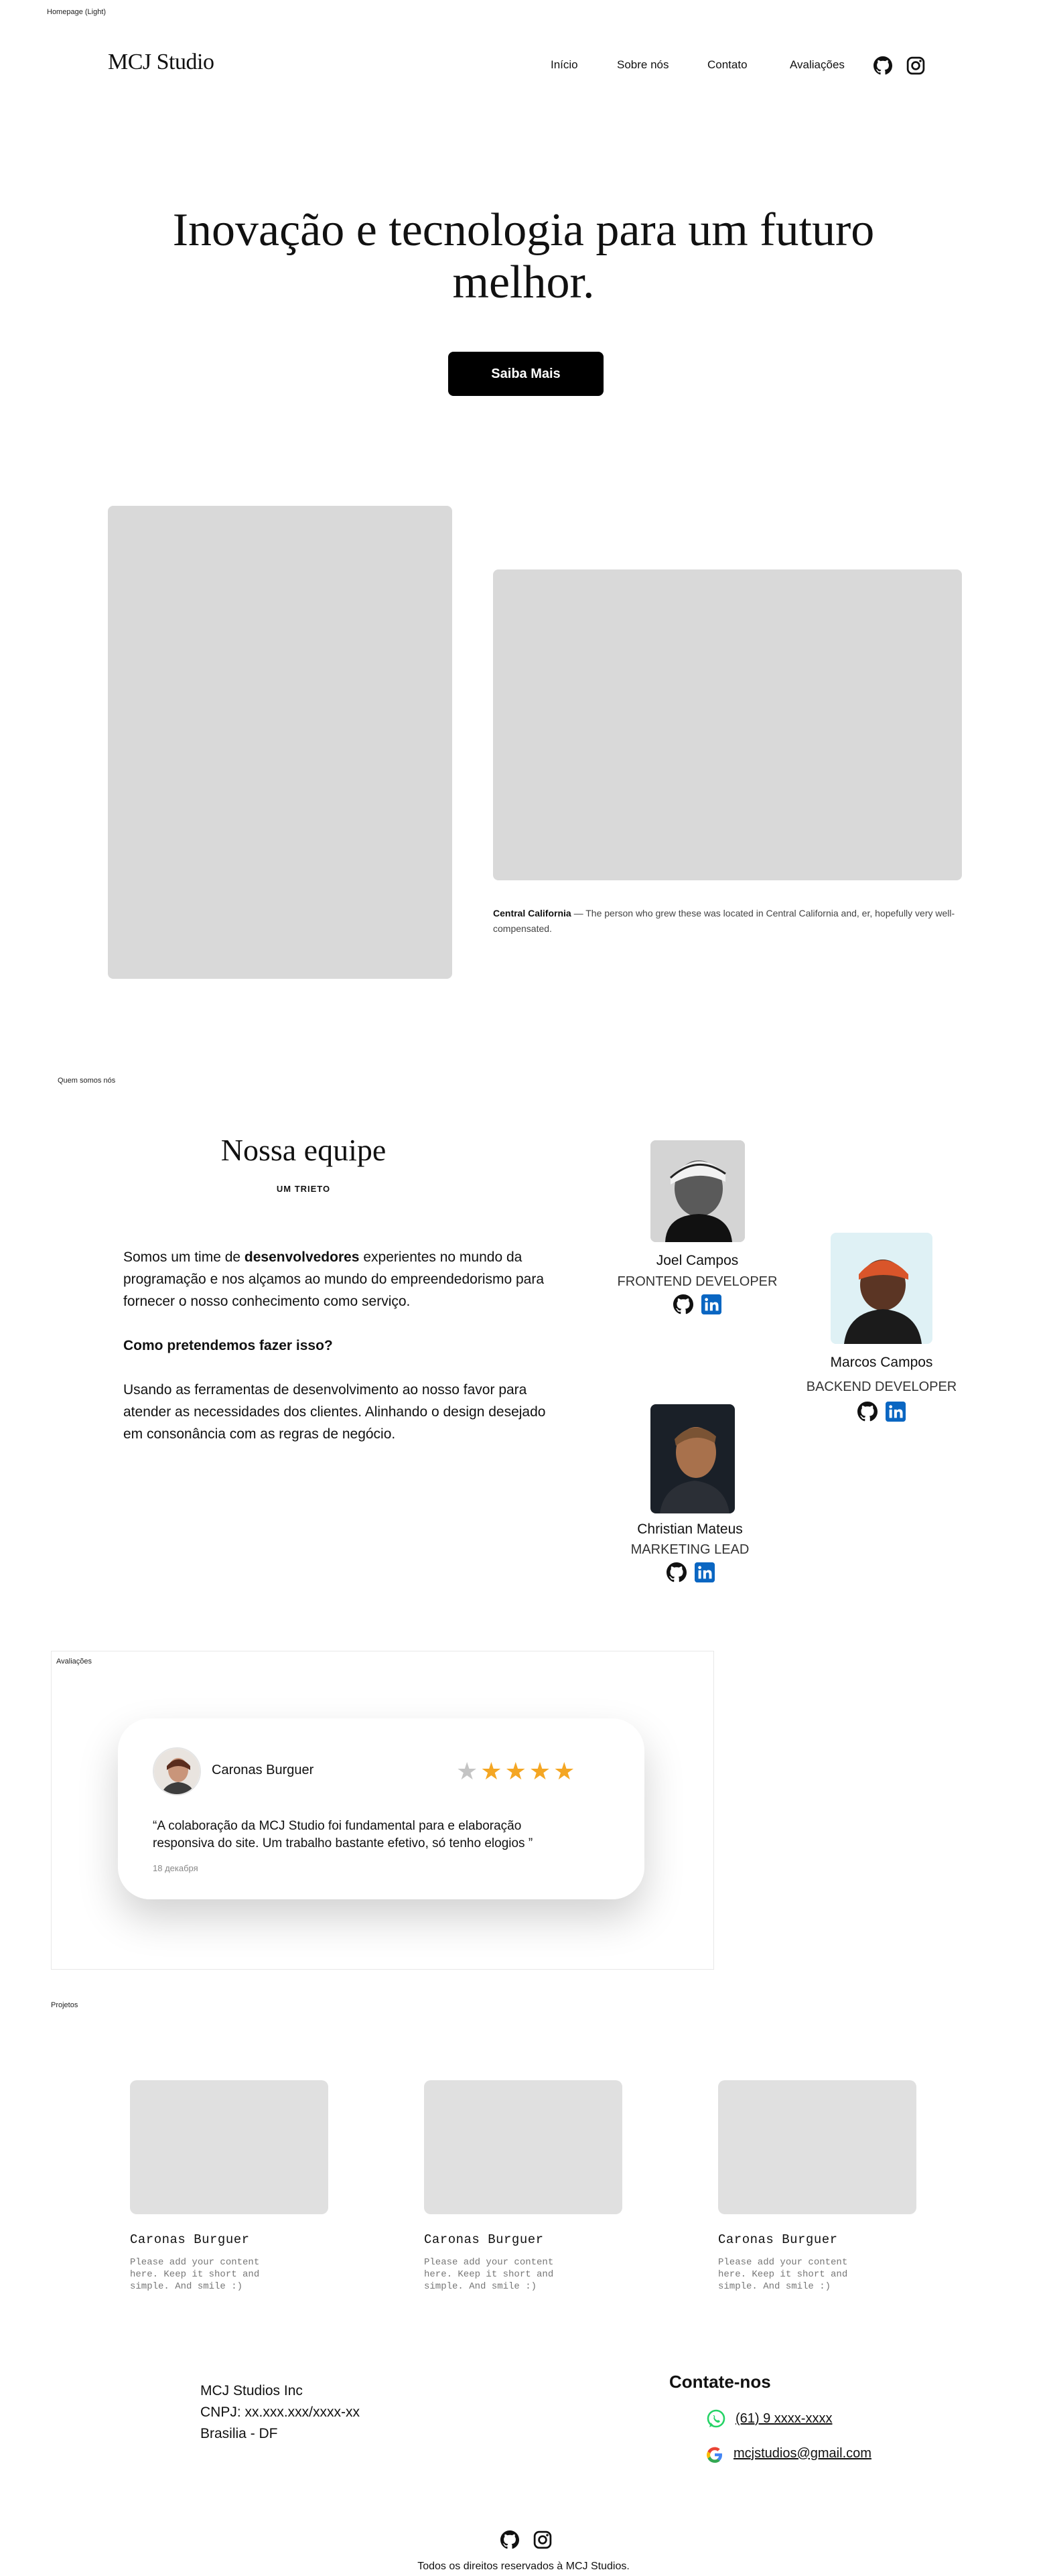  Describe the element at coordinates (697, 1306) in the screenshot. I see `social-links-joel` at that location.